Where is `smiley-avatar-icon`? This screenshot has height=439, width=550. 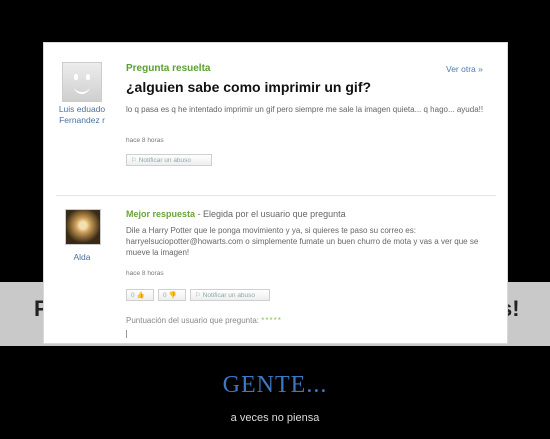 smiley-avatar-icon is located at coordinates (82, 82).